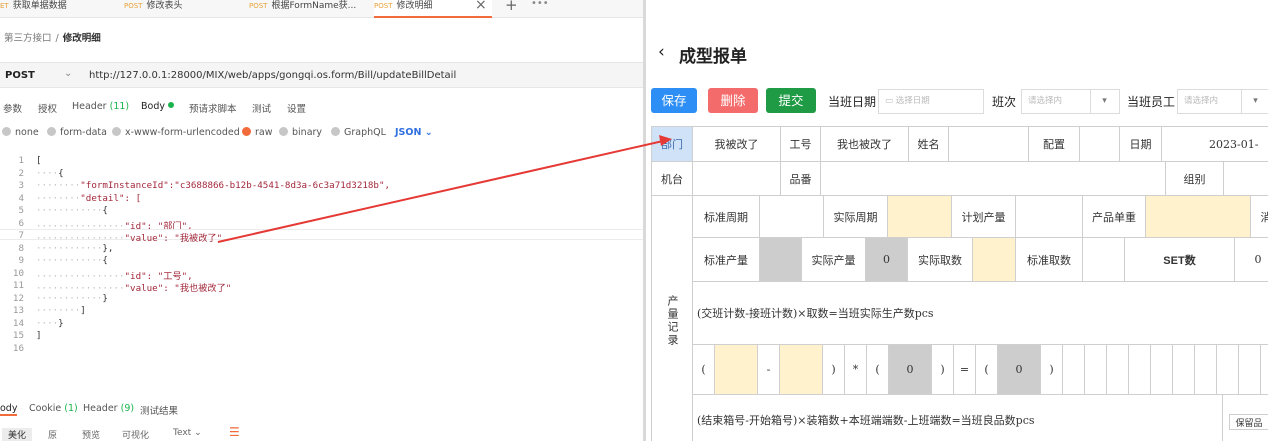 This screenshot has height=441, width=1268. What do you see at coordinates (52, 434) in the screenshot?
I see `view-raw: 原` at bounding box center [52, 434].